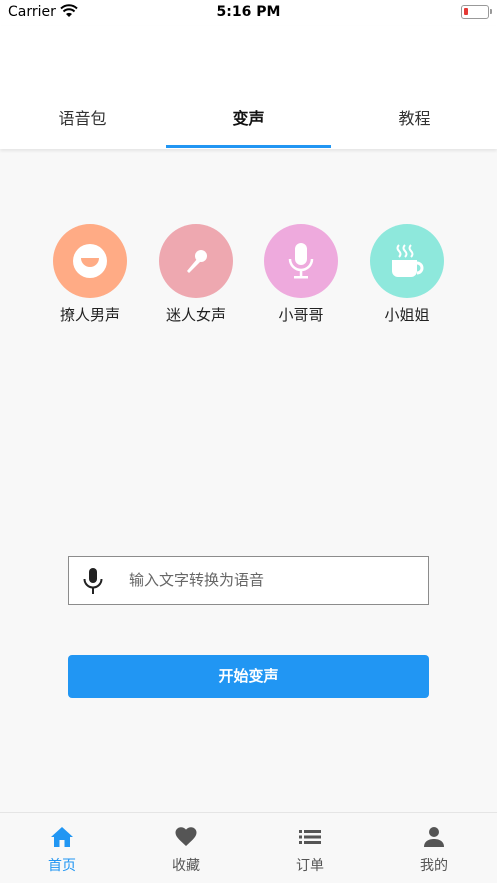  I want to click on tabbar-item-profile: 我的, so click(434, 848).